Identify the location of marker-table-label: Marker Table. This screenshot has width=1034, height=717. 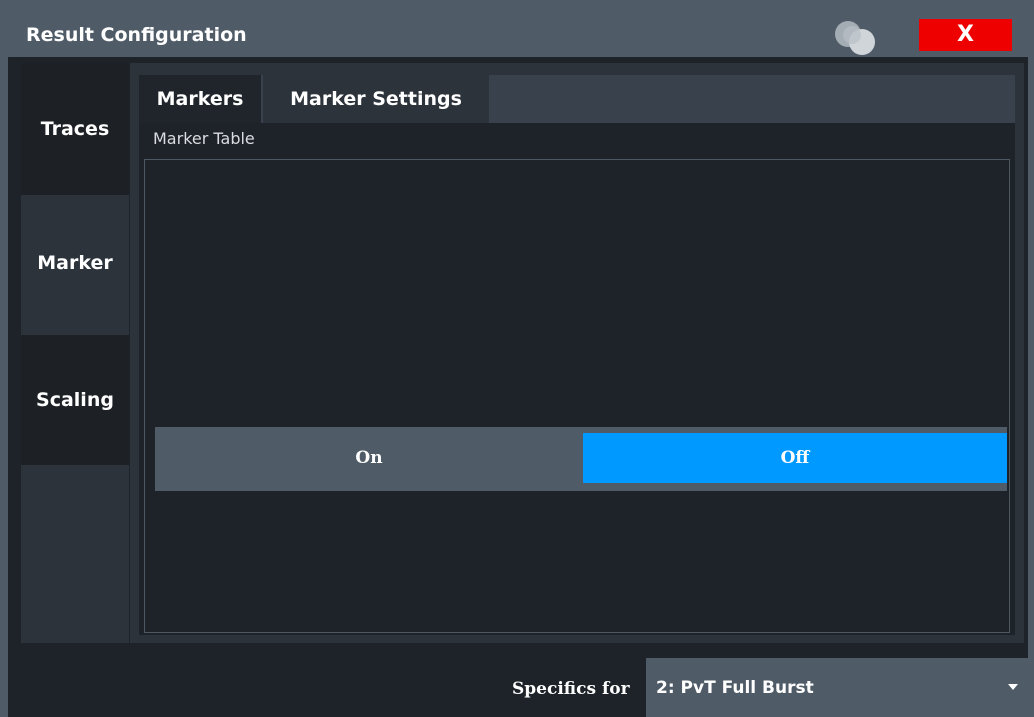
(204, 138).